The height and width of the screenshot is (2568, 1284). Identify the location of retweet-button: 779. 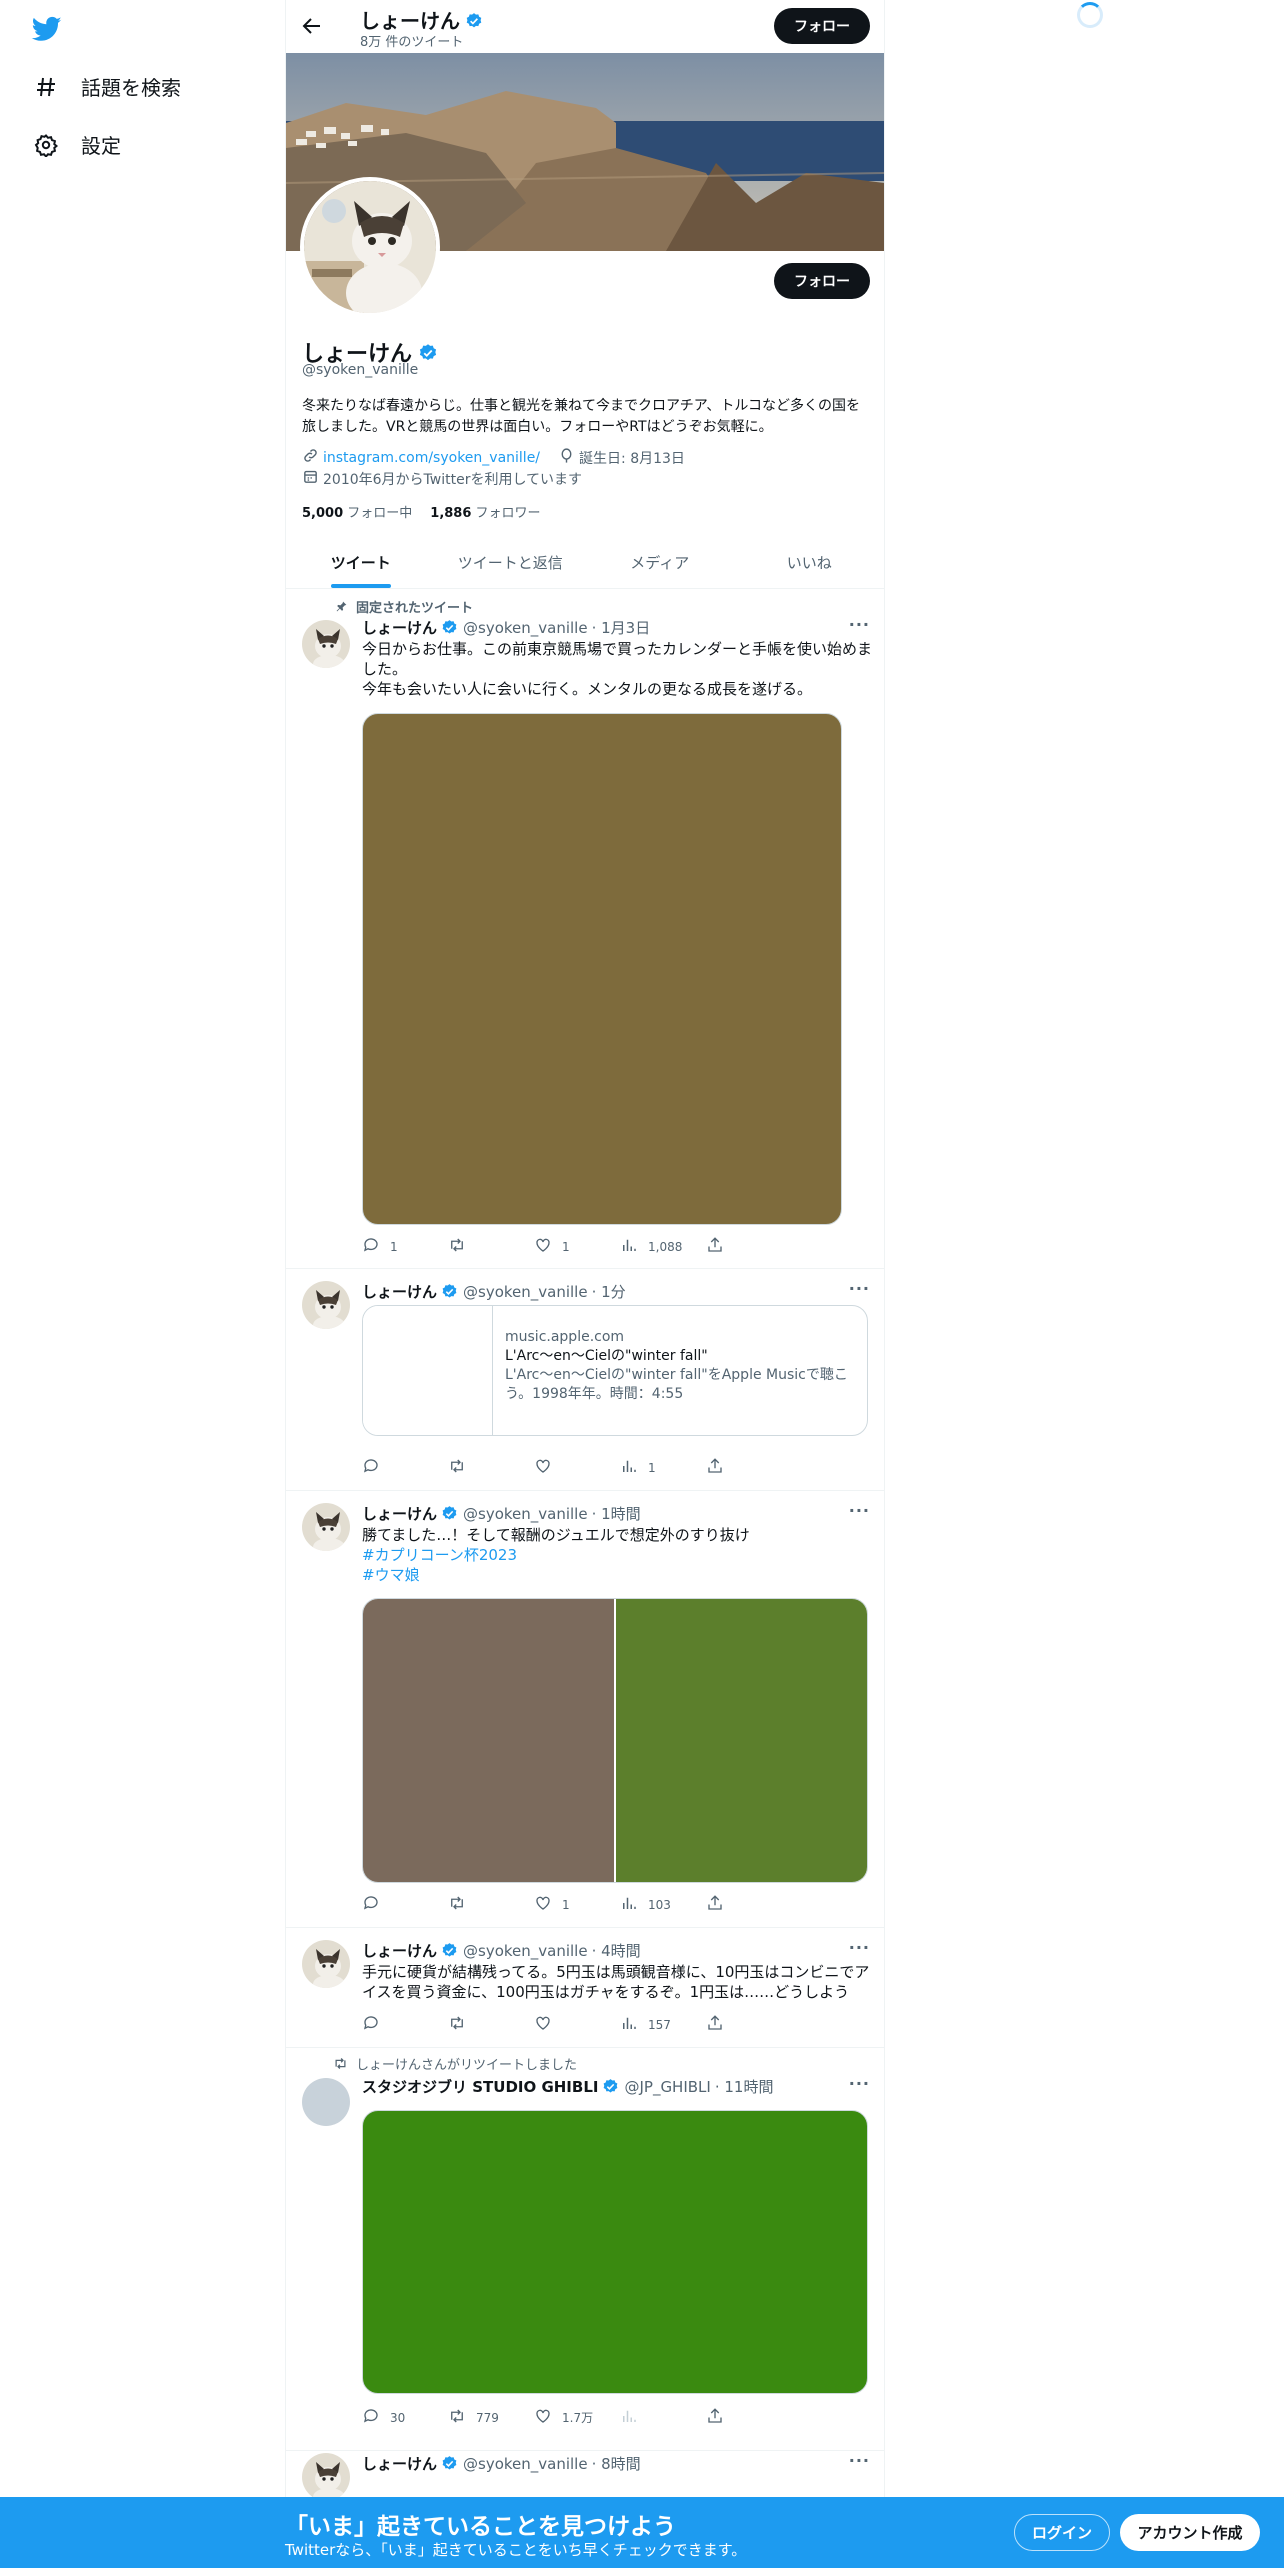
(491, 2417).